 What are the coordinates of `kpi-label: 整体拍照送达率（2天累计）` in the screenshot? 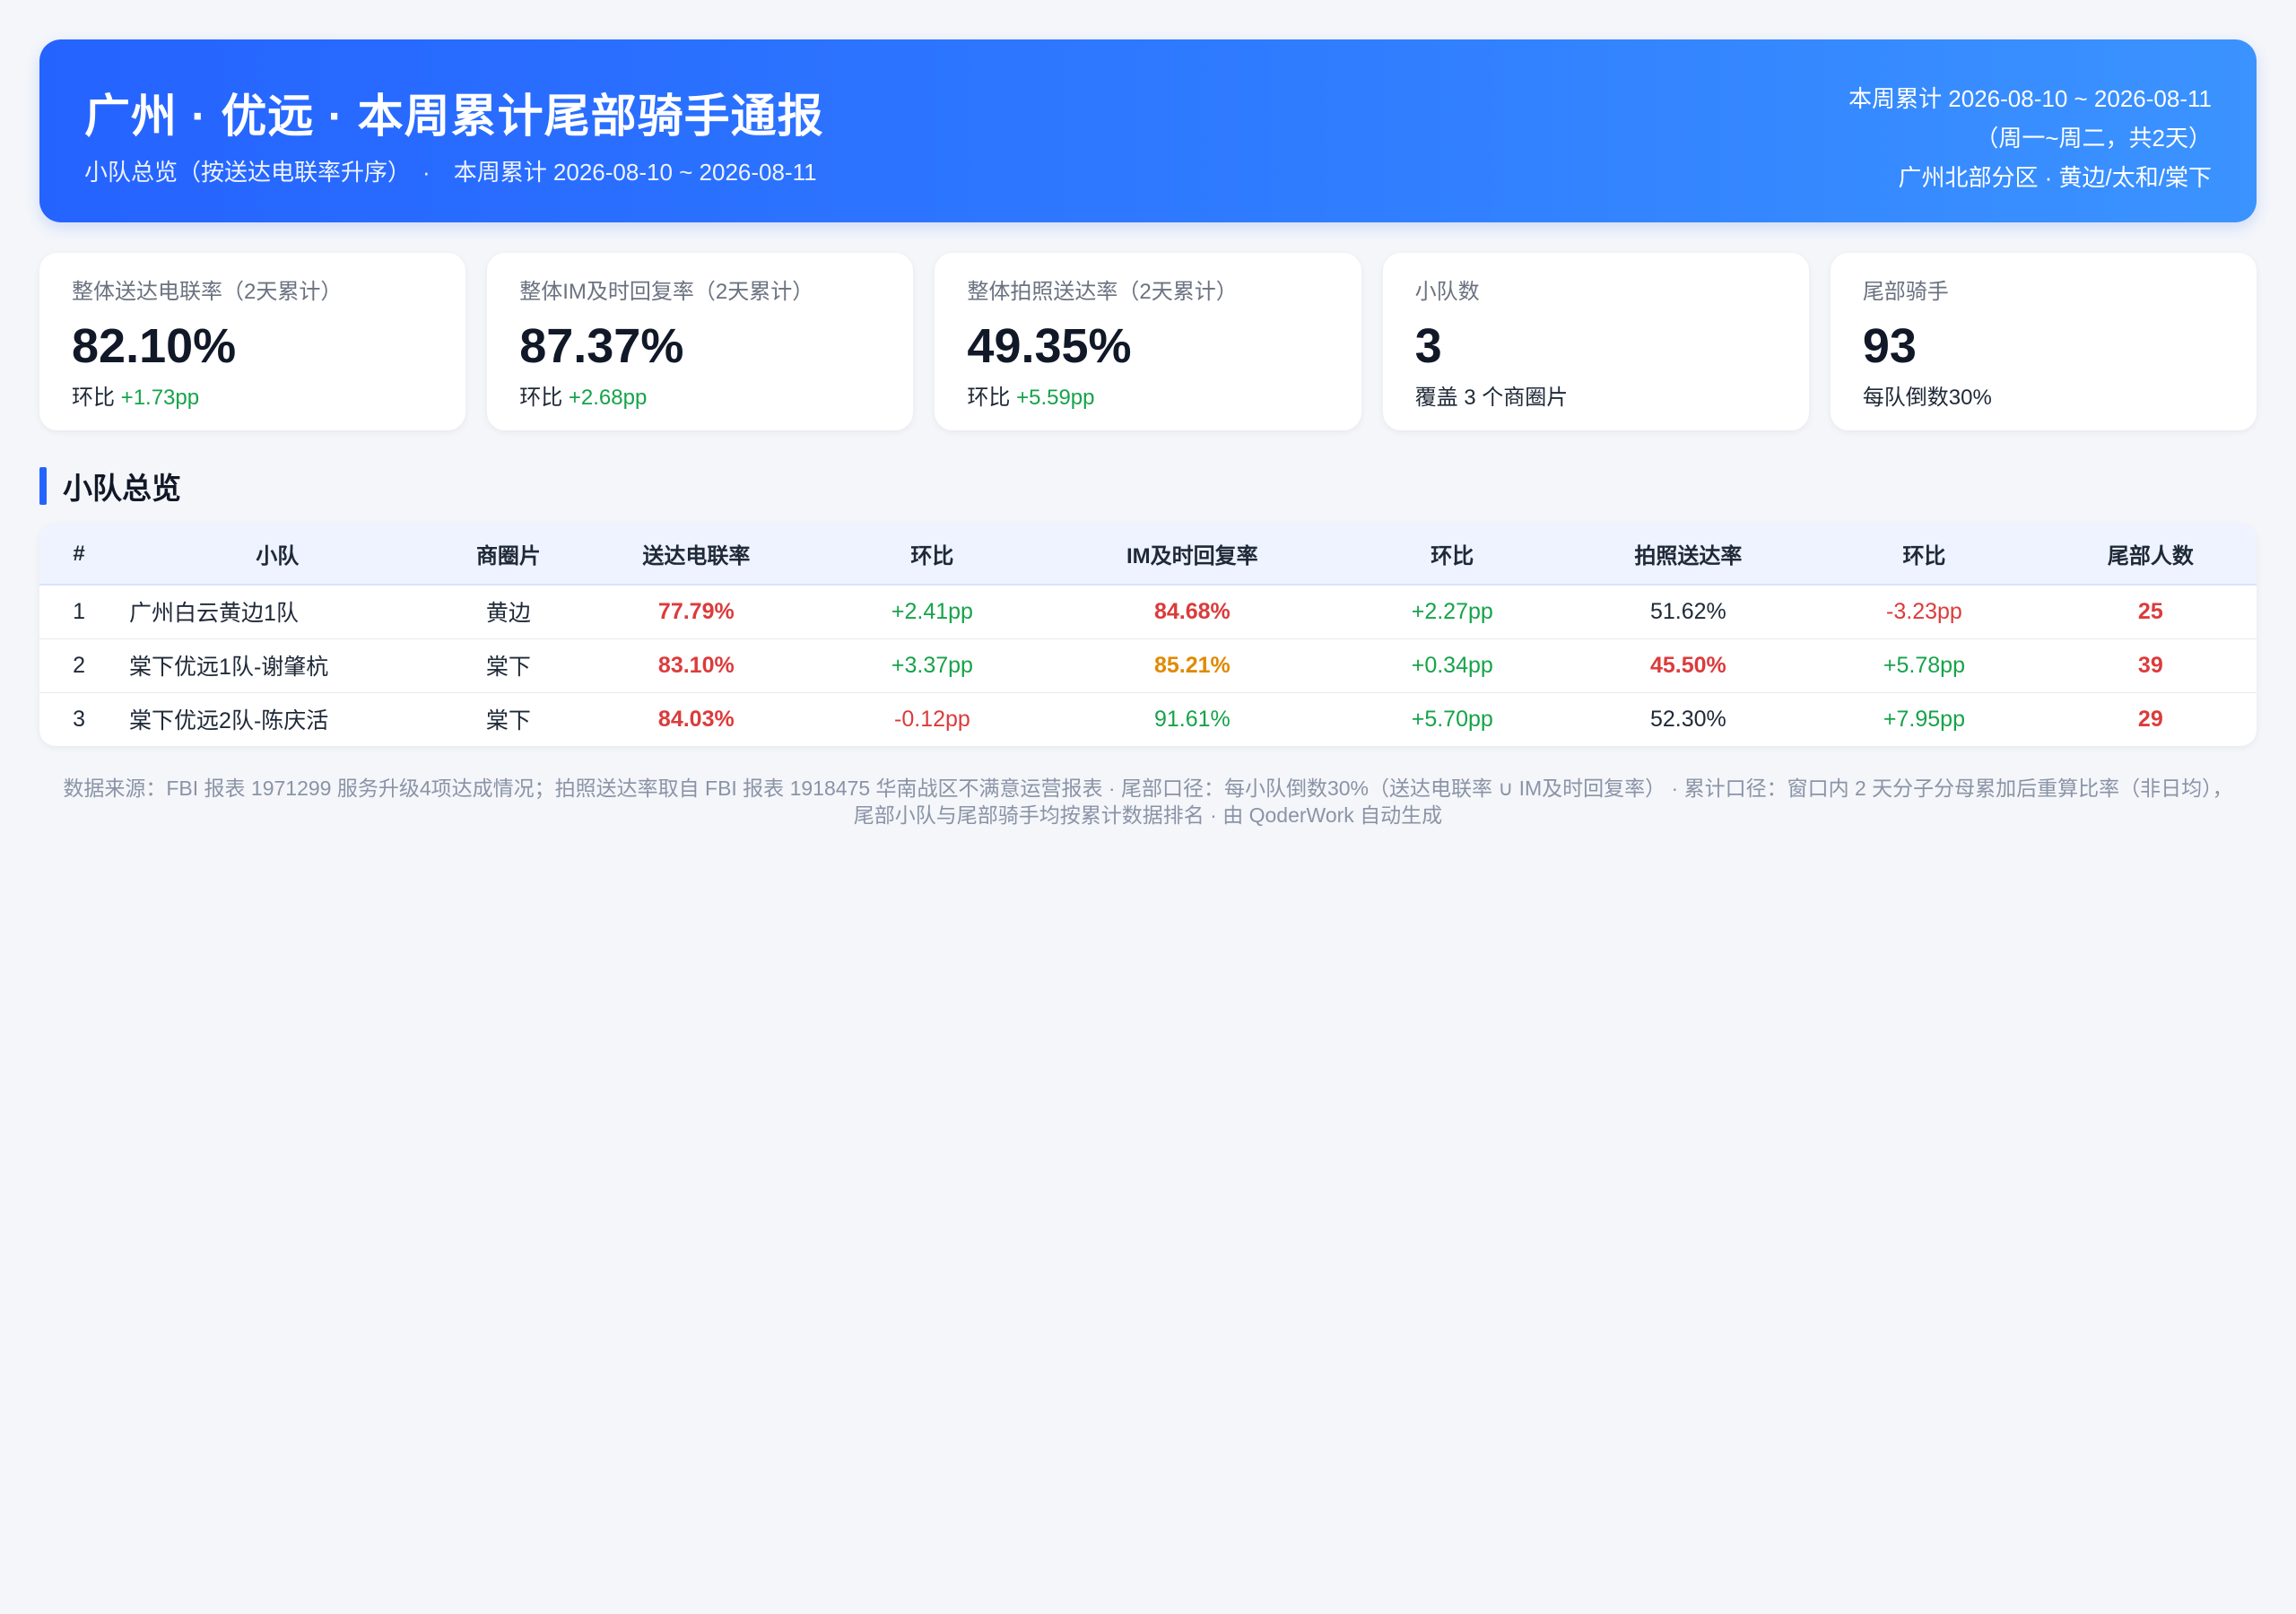 It's located at (1102, 292).